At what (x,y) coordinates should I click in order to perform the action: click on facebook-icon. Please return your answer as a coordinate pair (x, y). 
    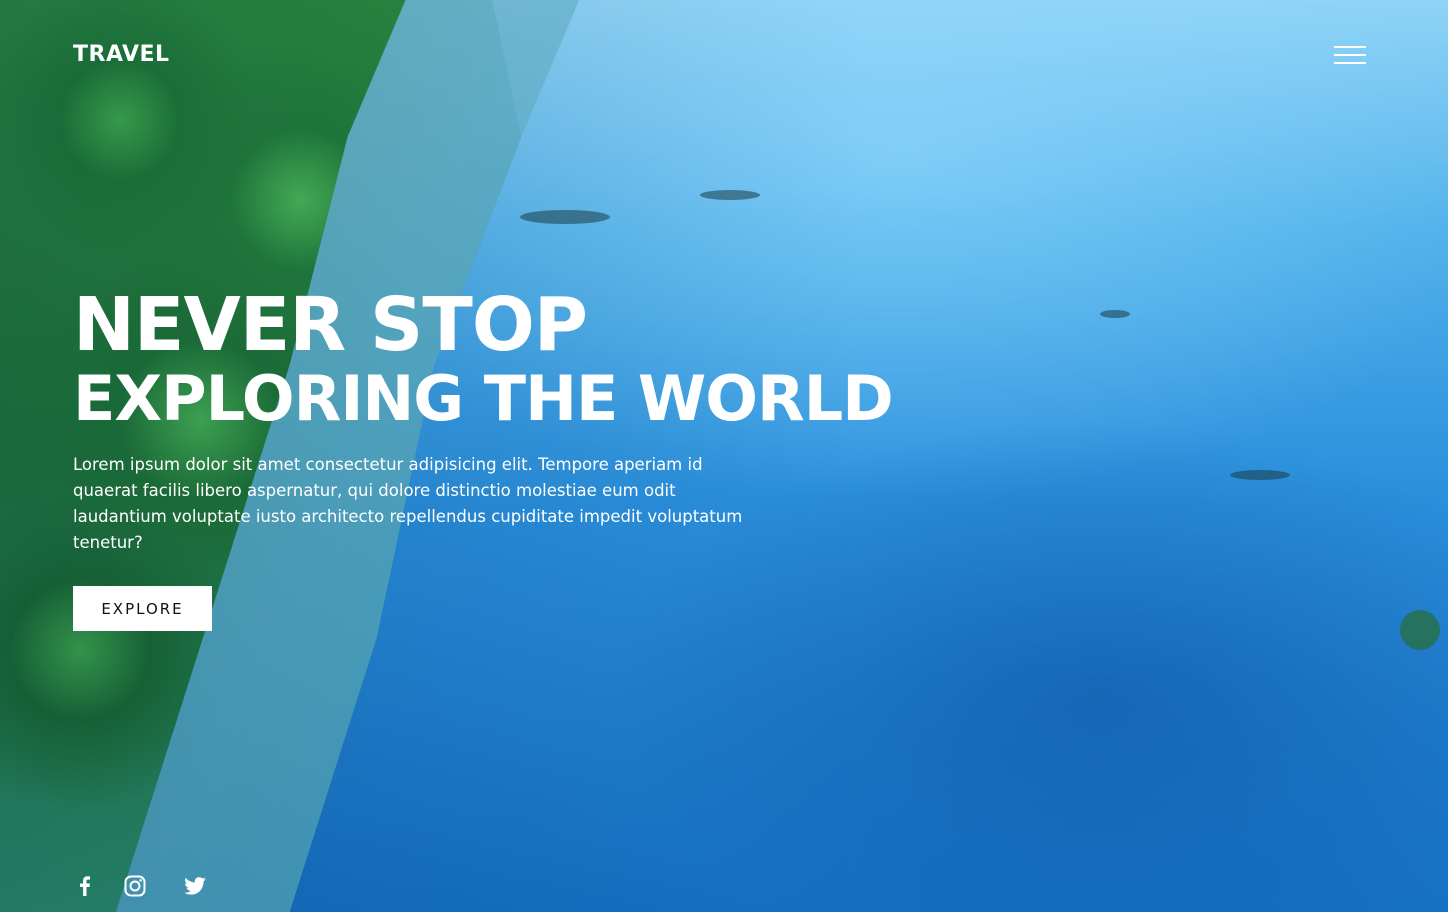
    Looking at the image, I should click on (85, 886).